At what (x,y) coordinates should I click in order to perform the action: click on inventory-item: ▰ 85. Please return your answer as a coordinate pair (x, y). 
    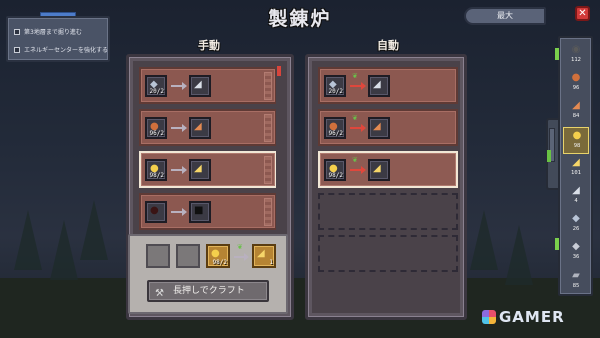
    Looking at the image, I should click on (576, 281).